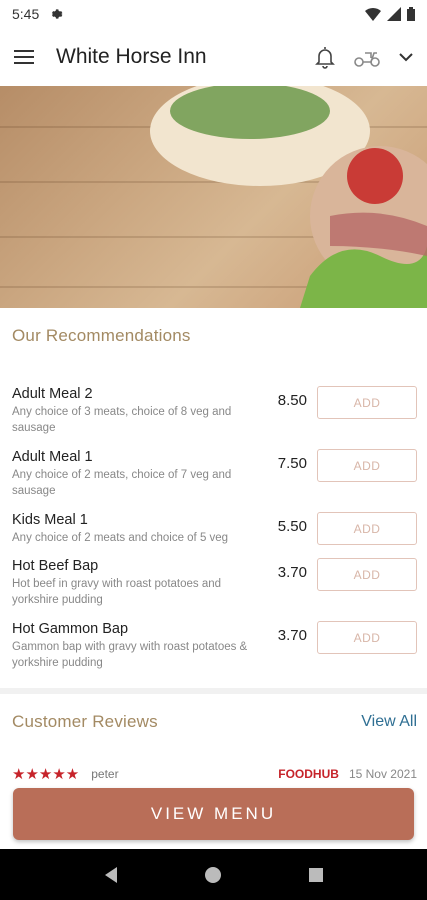 Image resolution: width=427 pixels, height=900 pixels. What do you see at coordinates (394, 14) in the screenshot?
I see `signal-icon` at bounding box center [394, 14].